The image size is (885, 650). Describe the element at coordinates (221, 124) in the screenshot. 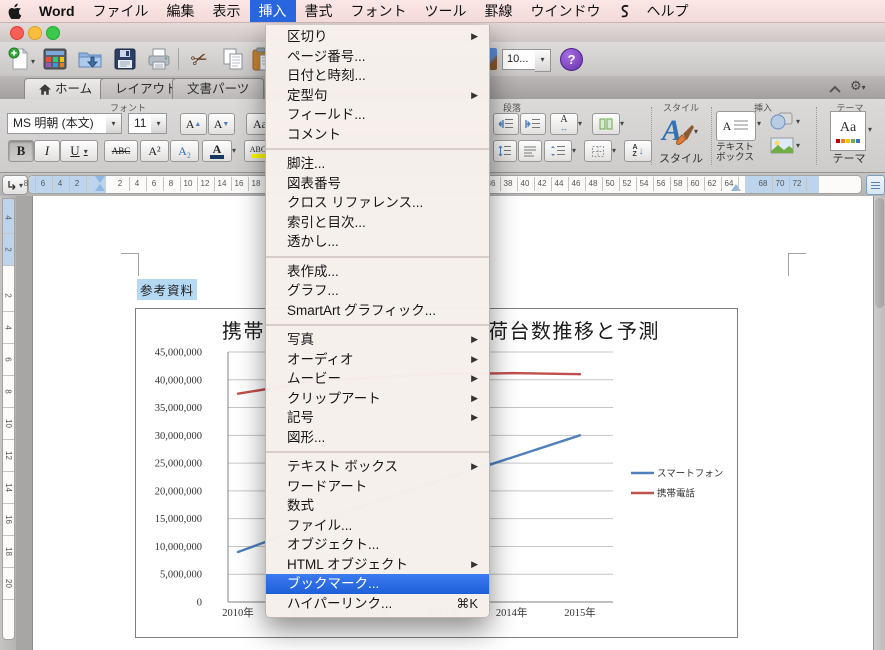

I see `shrink-font-button: A ▼` at that location.